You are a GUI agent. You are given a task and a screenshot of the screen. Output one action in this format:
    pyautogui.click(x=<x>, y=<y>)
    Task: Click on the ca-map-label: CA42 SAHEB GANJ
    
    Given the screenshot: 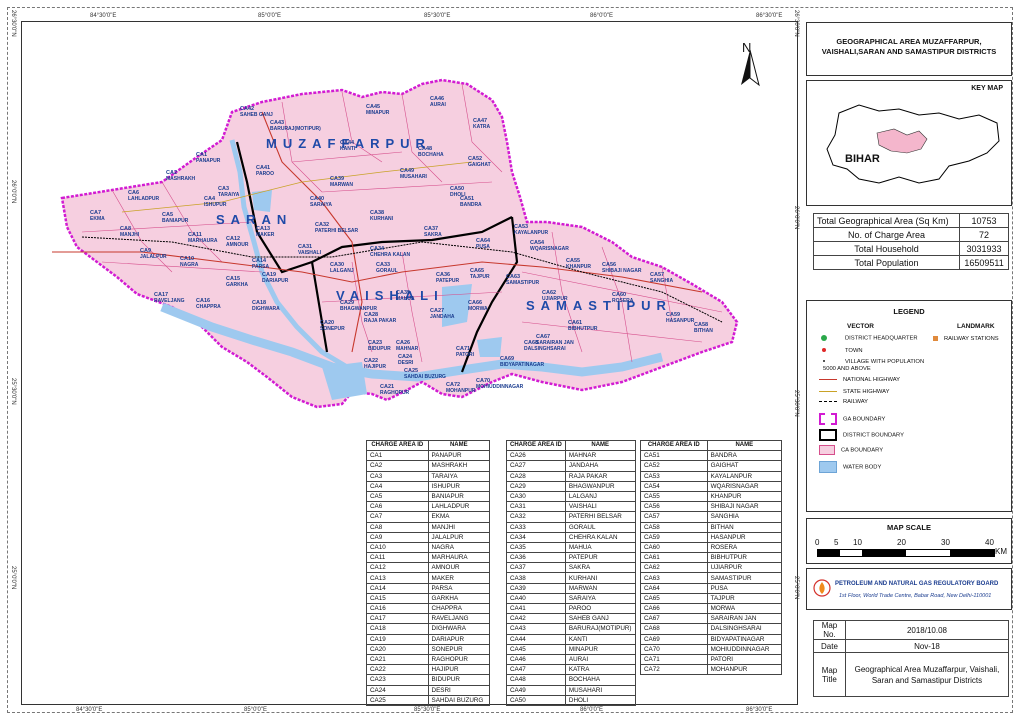 What is the action you would take?
    pyautogui.click(x=256, y=112)
    